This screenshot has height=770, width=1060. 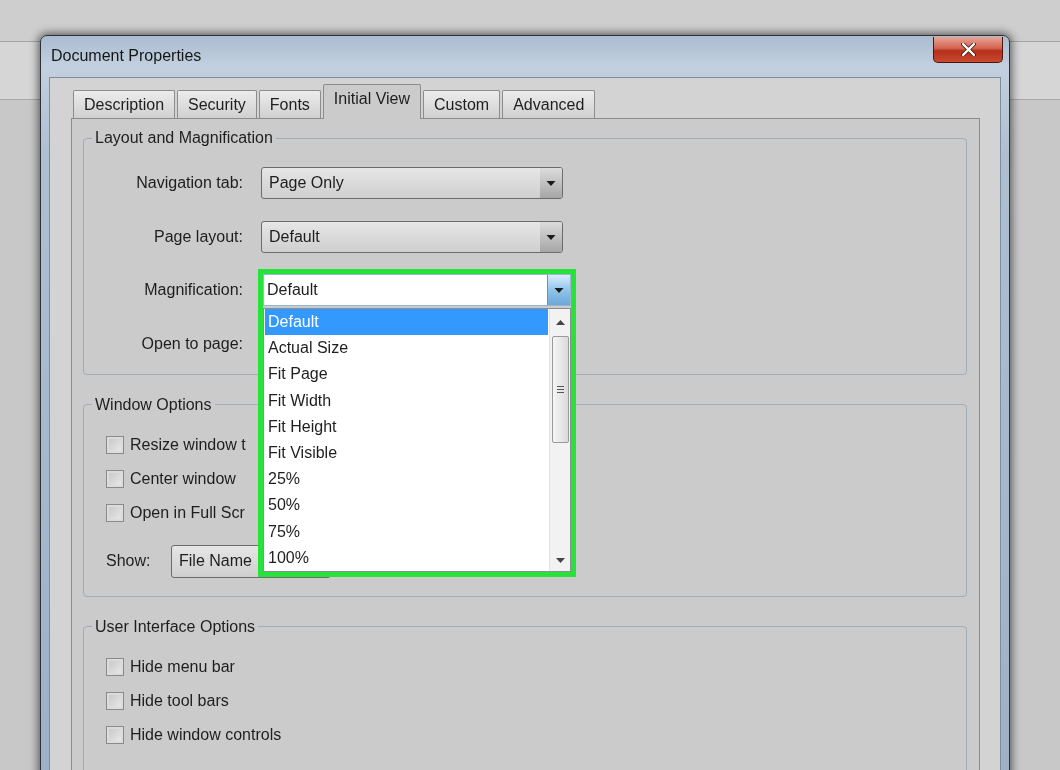 What do you see at coordinates (289, 104) in the screenshot?
I see `tab: Fonts` at bounding box center [289, 104].